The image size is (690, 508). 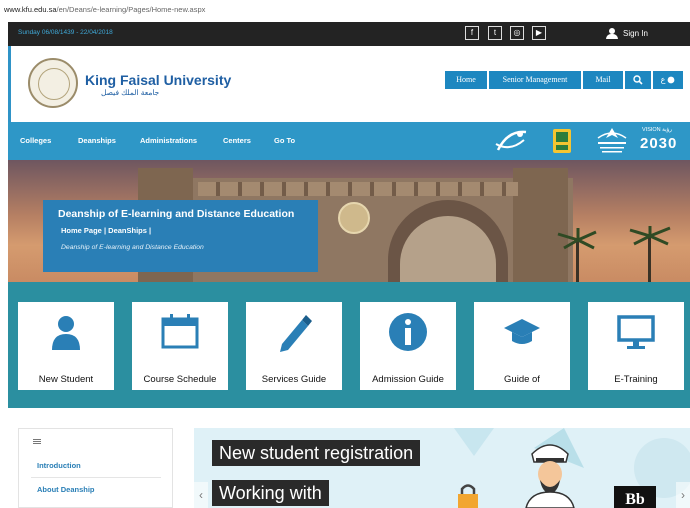 I want to click on sign-in-link: Sign In, so click(x=627, y=34).